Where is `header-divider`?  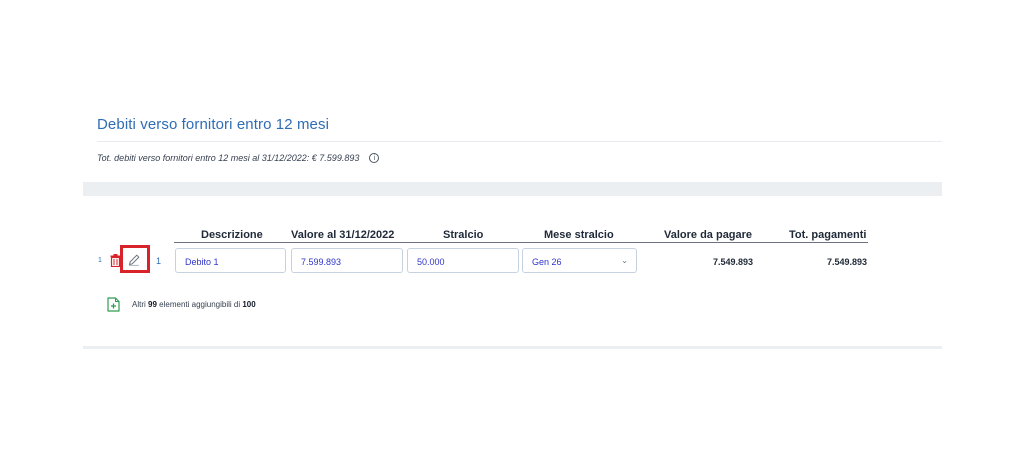 header-divider is located at coordinates (521, 242).